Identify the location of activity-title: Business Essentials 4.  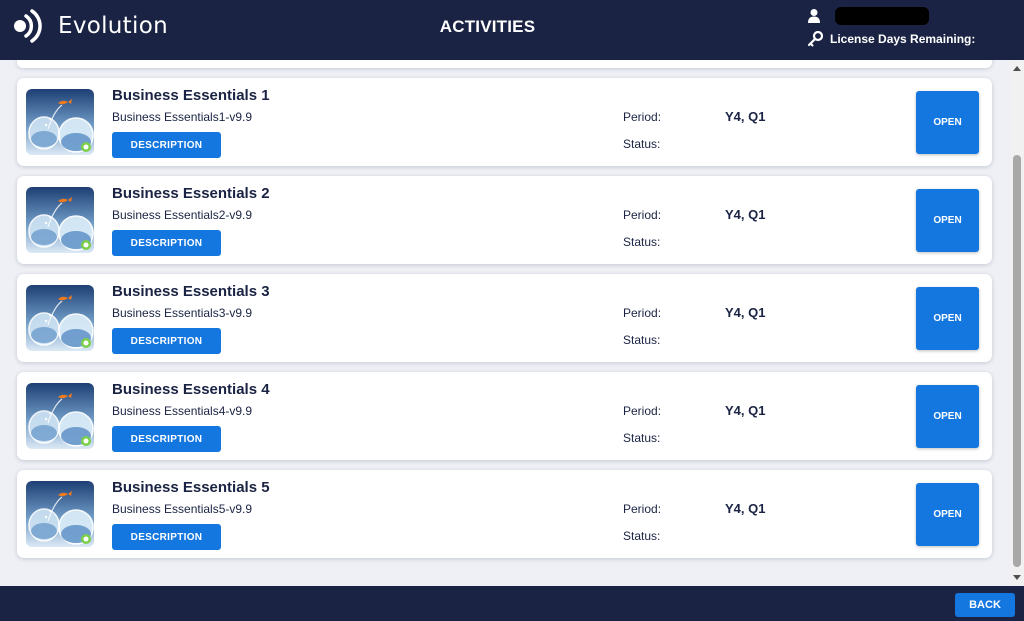
(191, 389).